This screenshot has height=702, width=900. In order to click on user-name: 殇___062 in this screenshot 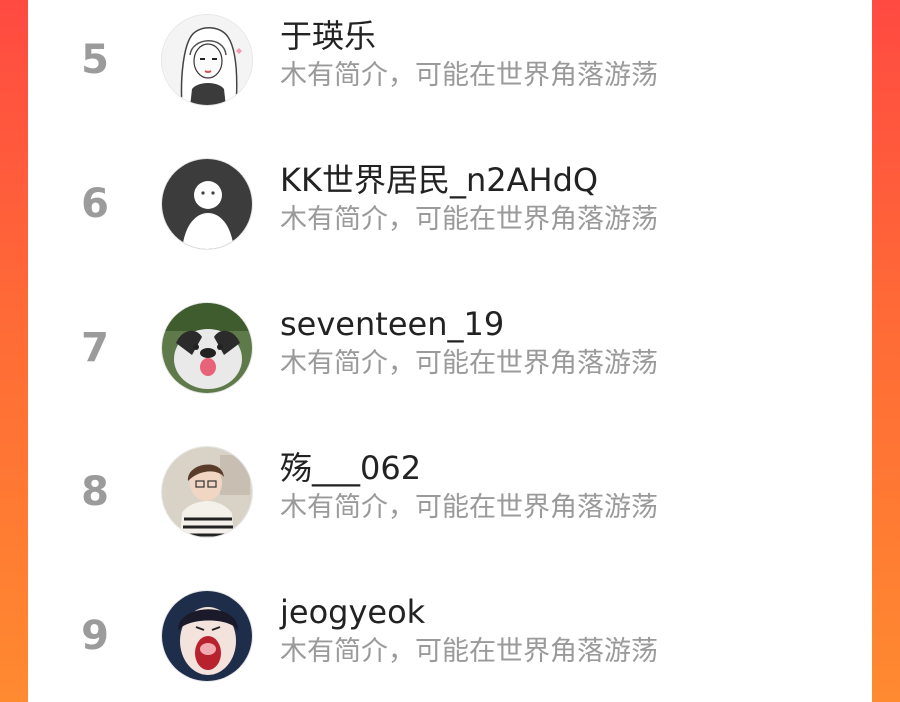, I will do `click(351, 468)`.